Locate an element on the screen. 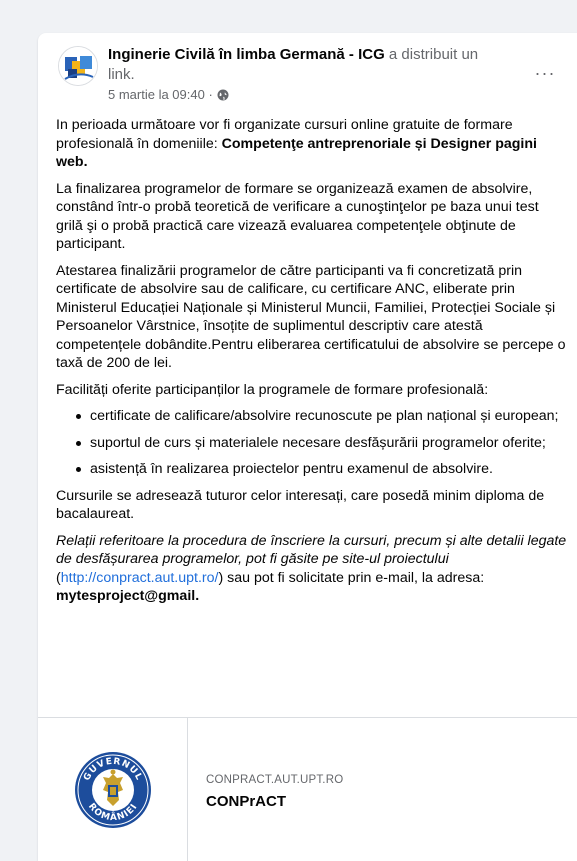 The height and width of the screenshot is (861, 577). more-options-button: ··· is located at coordinates (545, 73).